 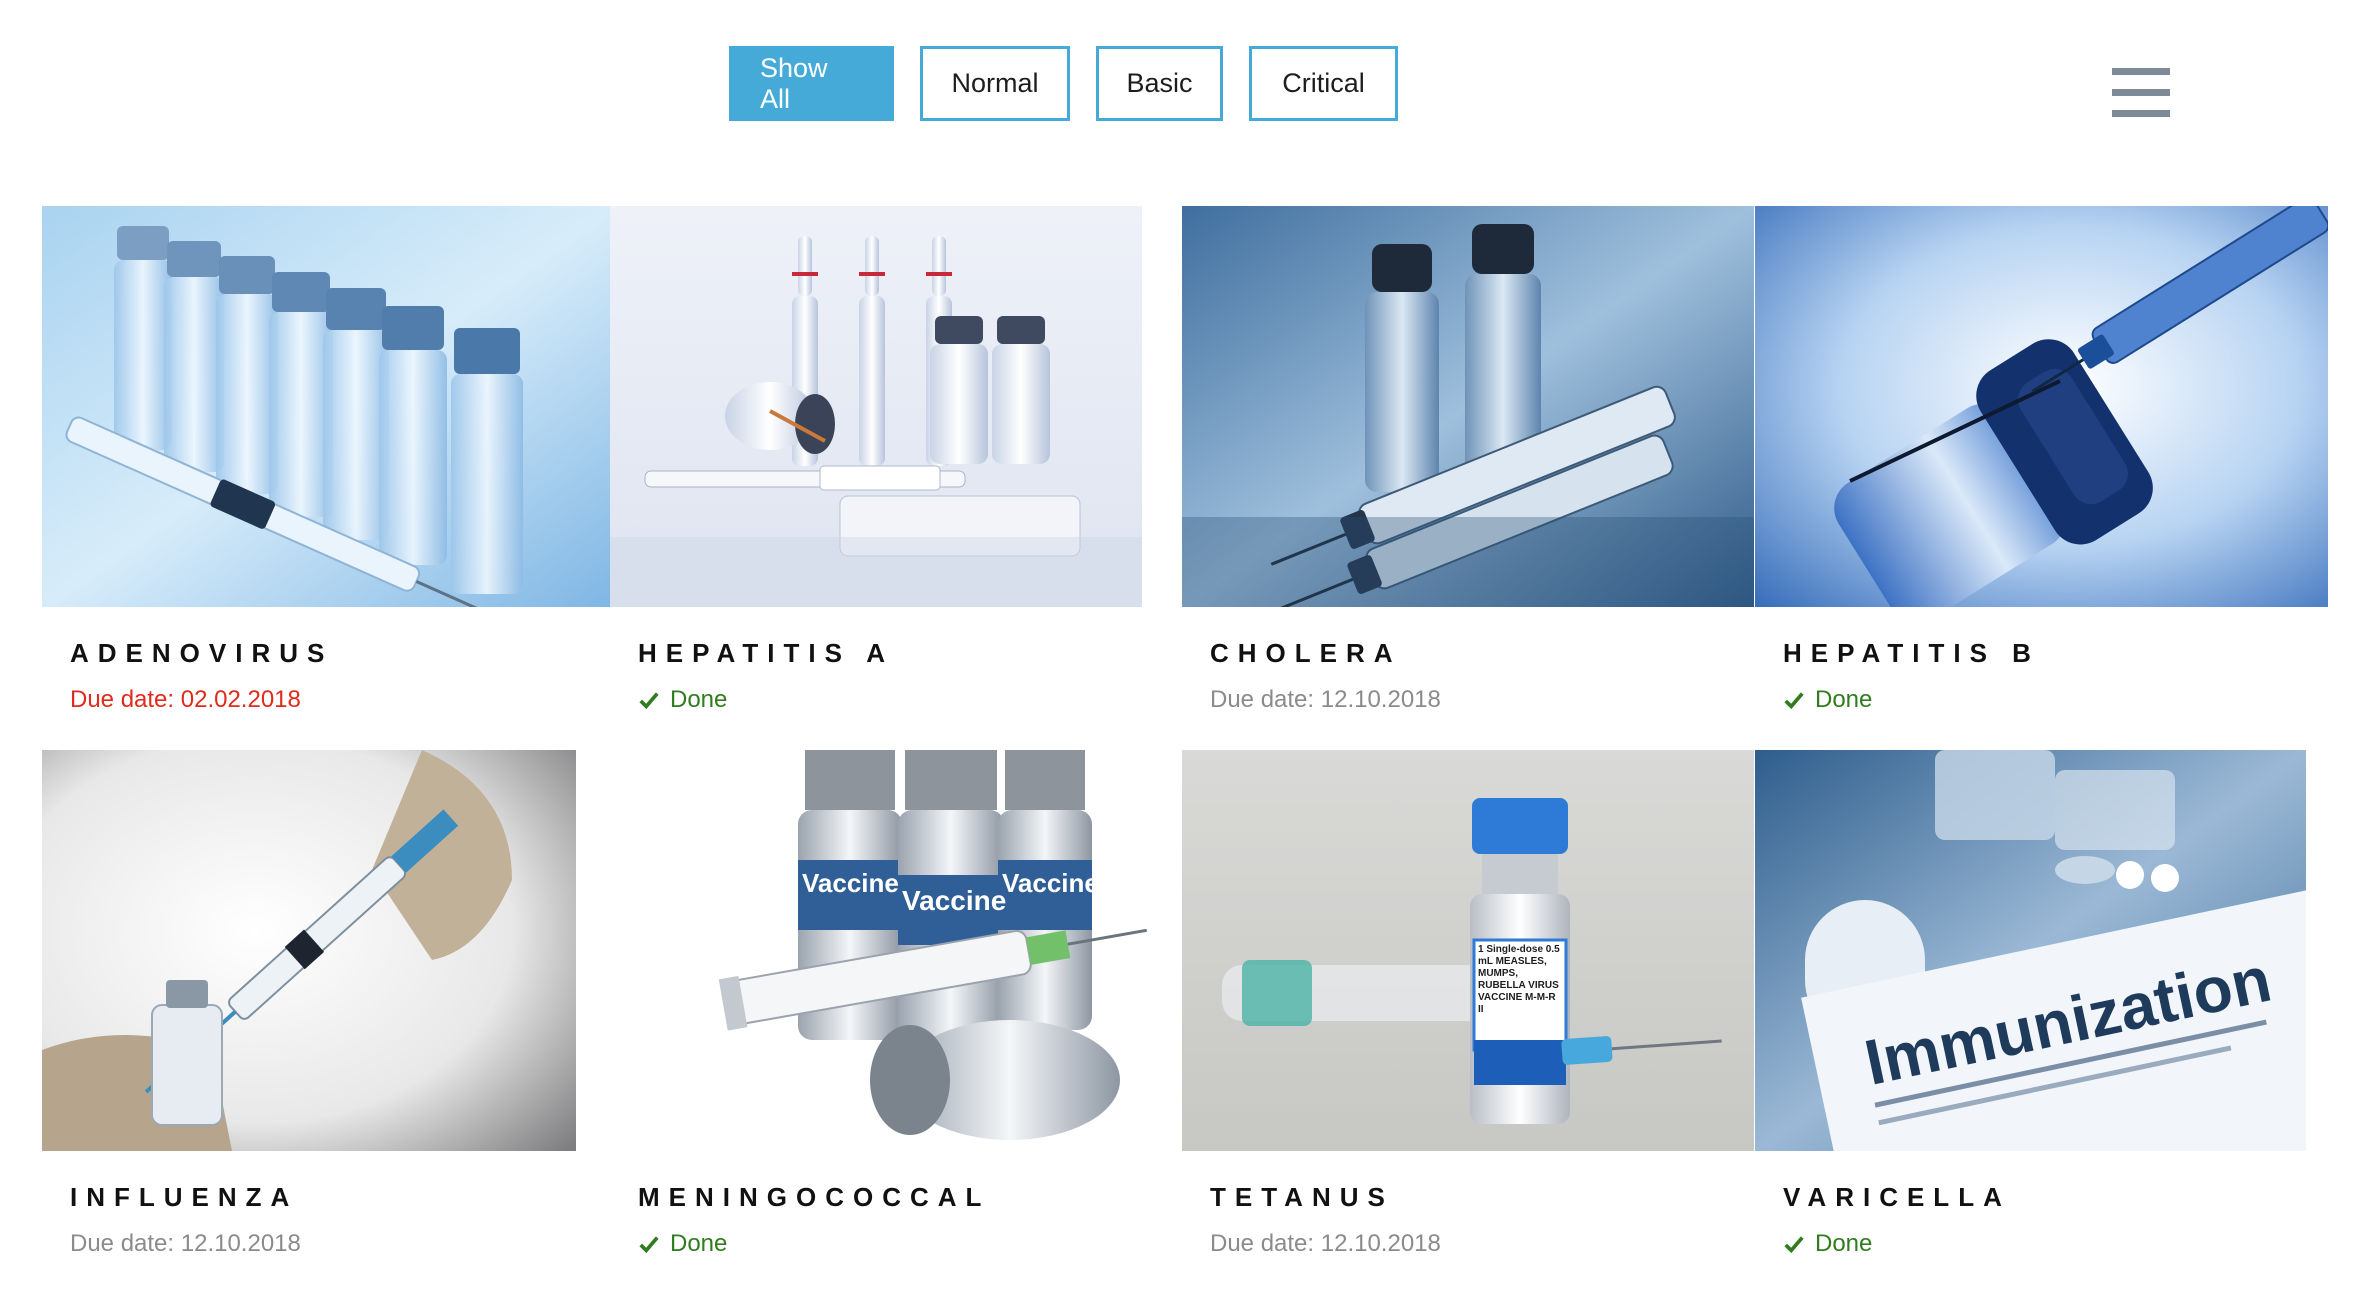 I want to click on basic-filter-button: Basic, so click(x=1159, y=83).